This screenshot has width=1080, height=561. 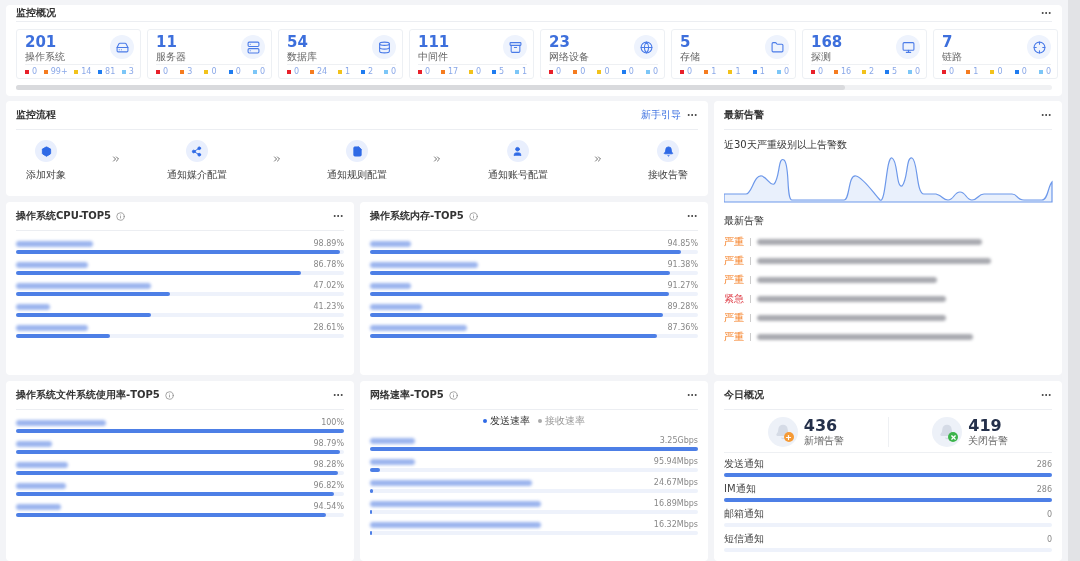 I want to click on metric-card: 7 链路 0 1 0 0 0, so click(x=995, y=54).